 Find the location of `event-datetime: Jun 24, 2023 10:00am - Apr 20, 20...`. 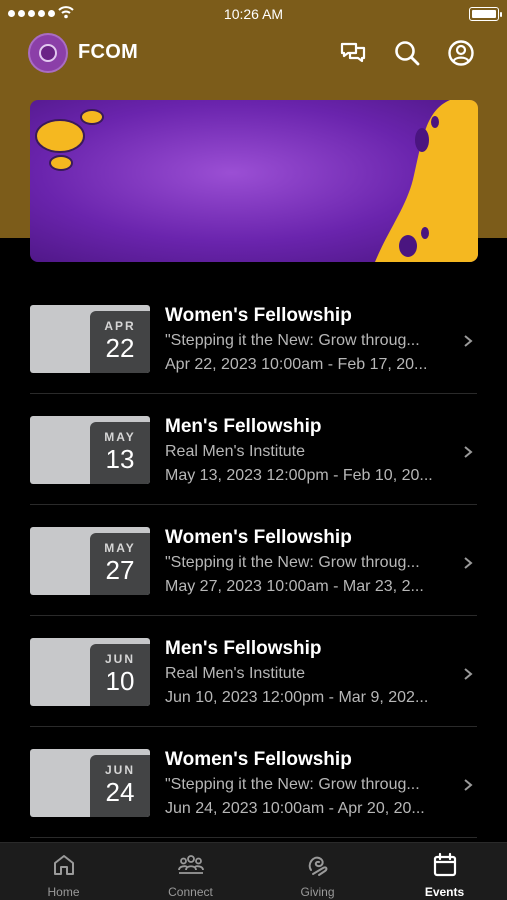

event-datetime: Jun 24, 2023 10:00am - Apr 20, 20... is located at coordinates (295, 808).